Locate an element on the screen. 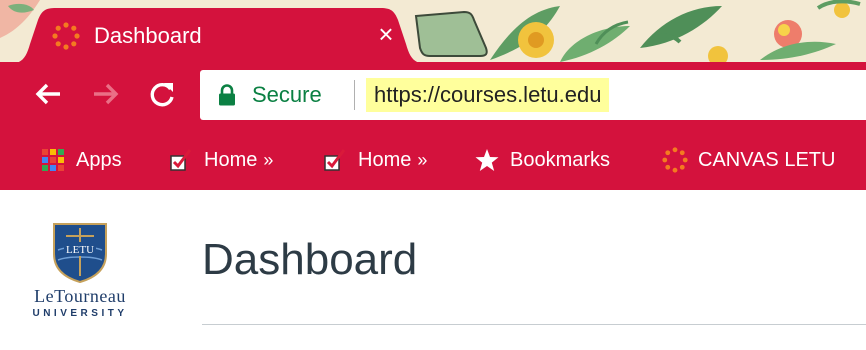 This screenshot has height=350, width=866. page-title: Dashboard is located at coordinates (310, 259).